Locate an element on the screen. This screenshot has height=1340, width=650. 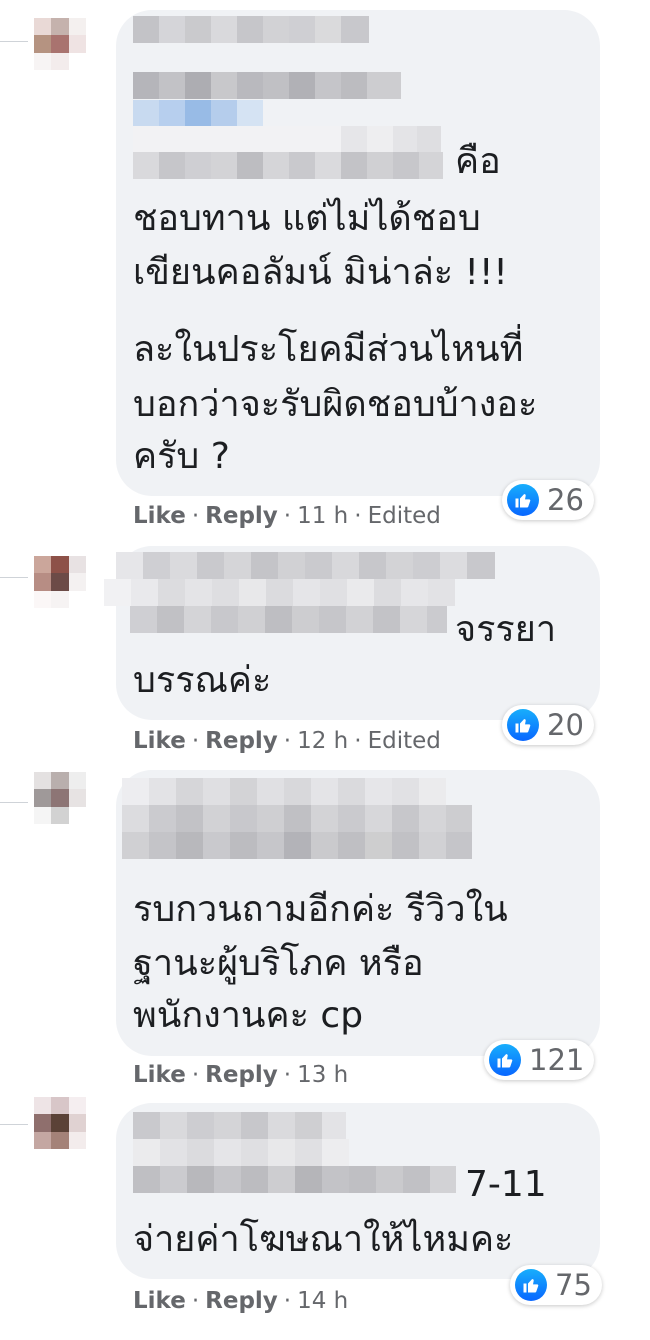
comment-actions: Like · Reply · 13 h is located at coordinates (240, 1075).